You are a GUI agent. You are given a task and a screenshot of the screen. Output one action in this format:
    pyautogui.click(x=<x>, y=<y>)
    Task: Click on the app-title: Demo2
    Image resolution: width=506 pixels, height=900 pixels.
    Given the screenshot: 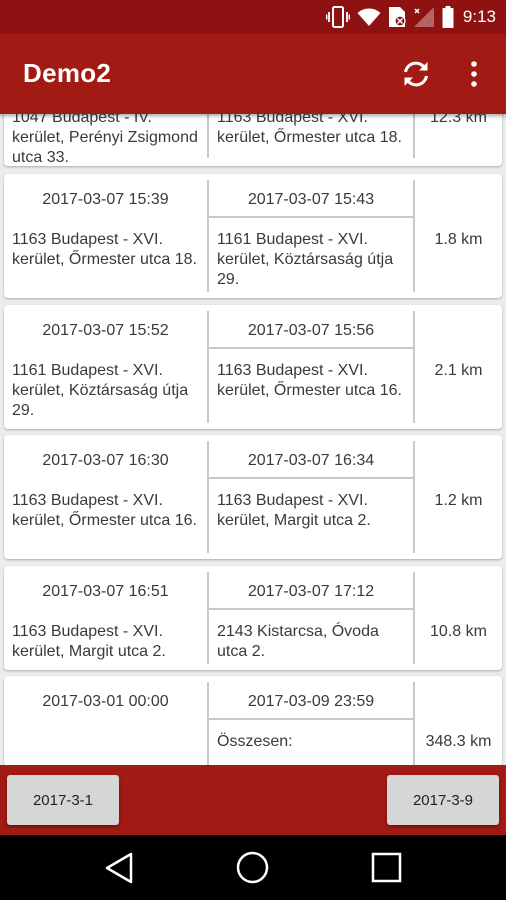 What is the action you would take?
    pyautogui.click(x=67, y=73)
    